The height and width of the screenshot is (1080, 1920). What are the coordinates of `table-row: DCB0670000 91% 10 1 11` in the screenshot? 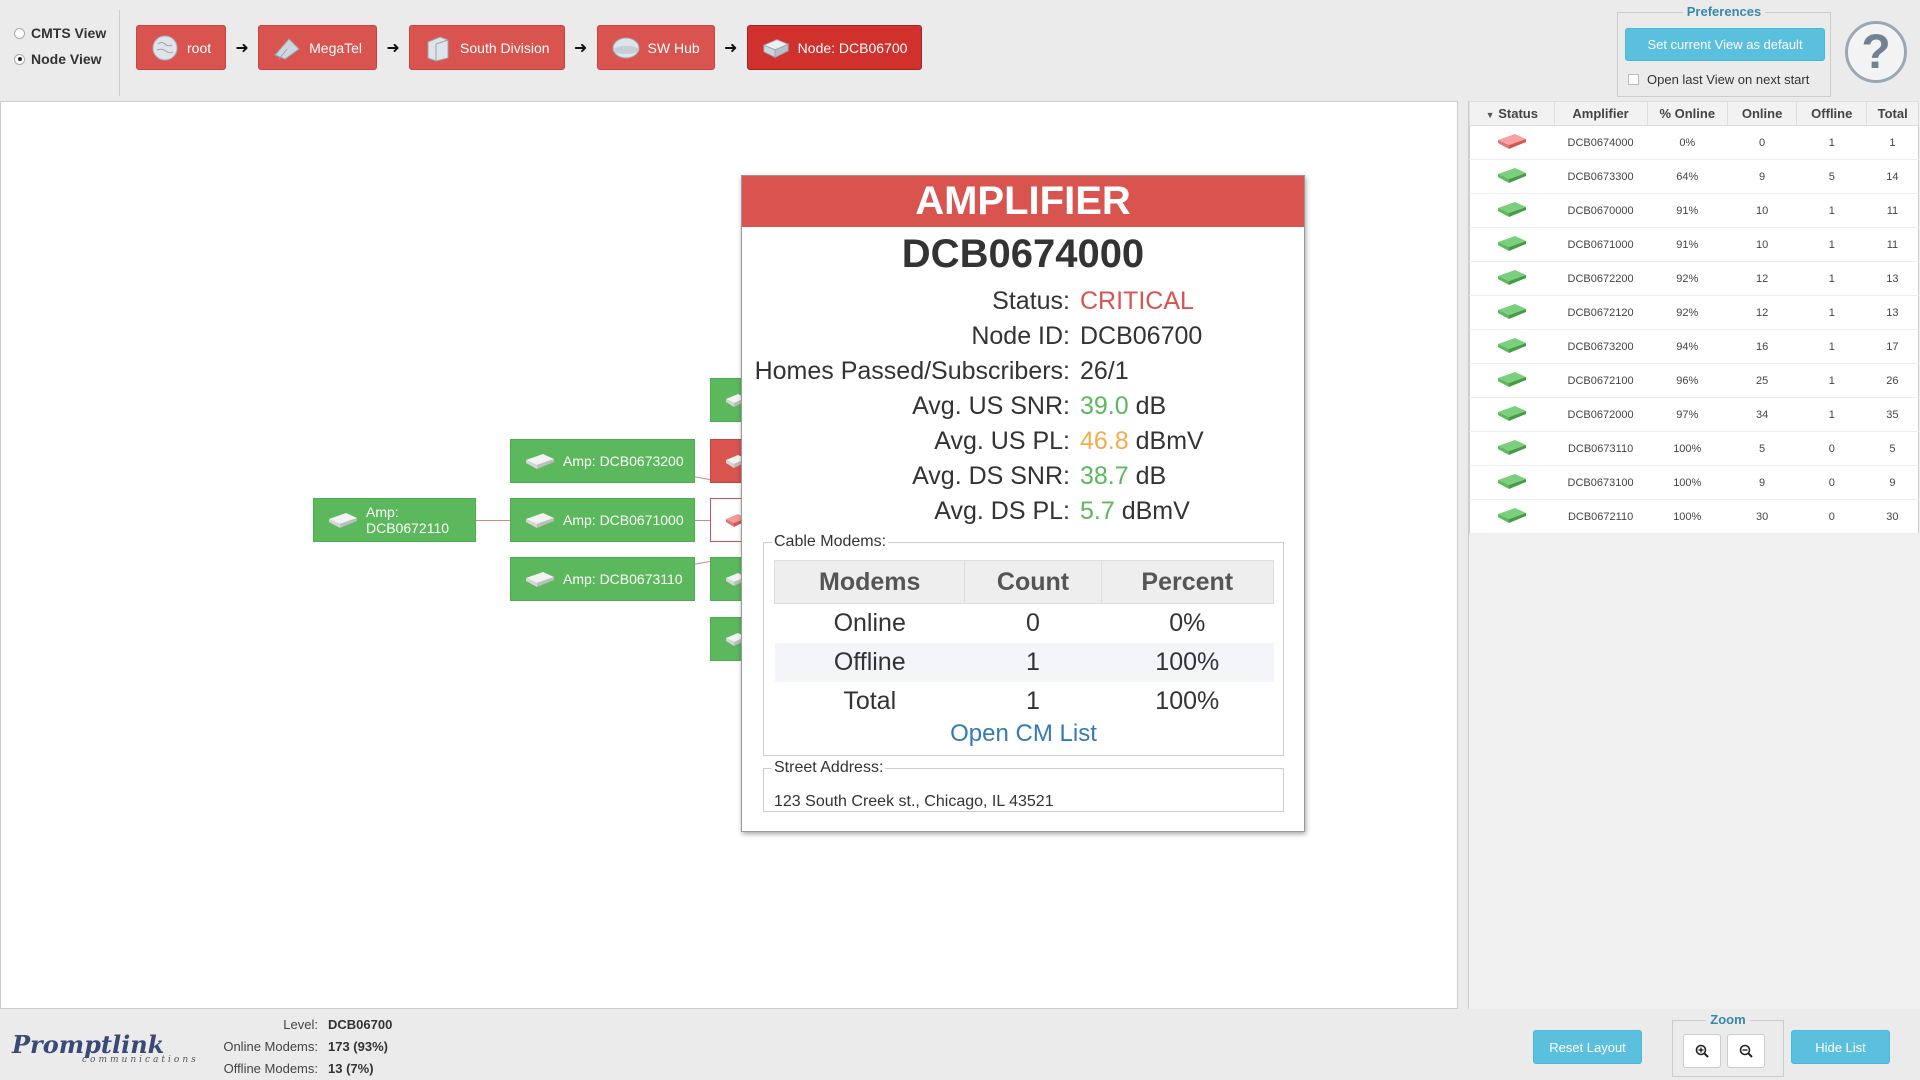 It's located at (1694, 210).